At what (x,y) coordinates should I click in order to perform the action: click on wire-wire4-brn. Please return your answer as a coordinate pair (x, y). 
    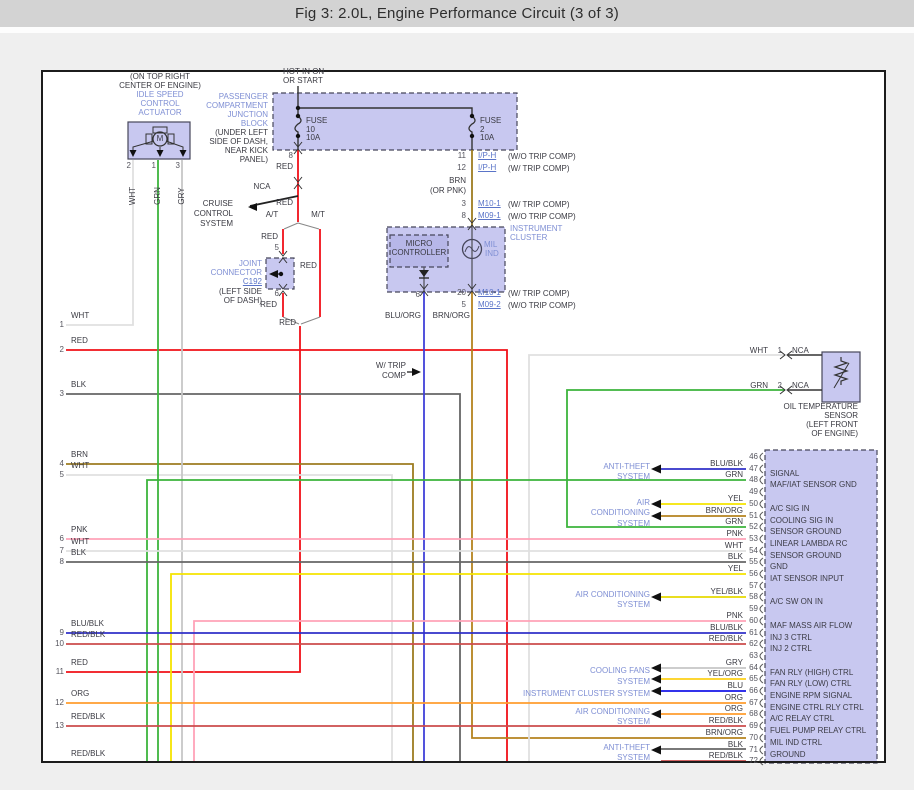
    Looking at the image, I should click on (240, 612).